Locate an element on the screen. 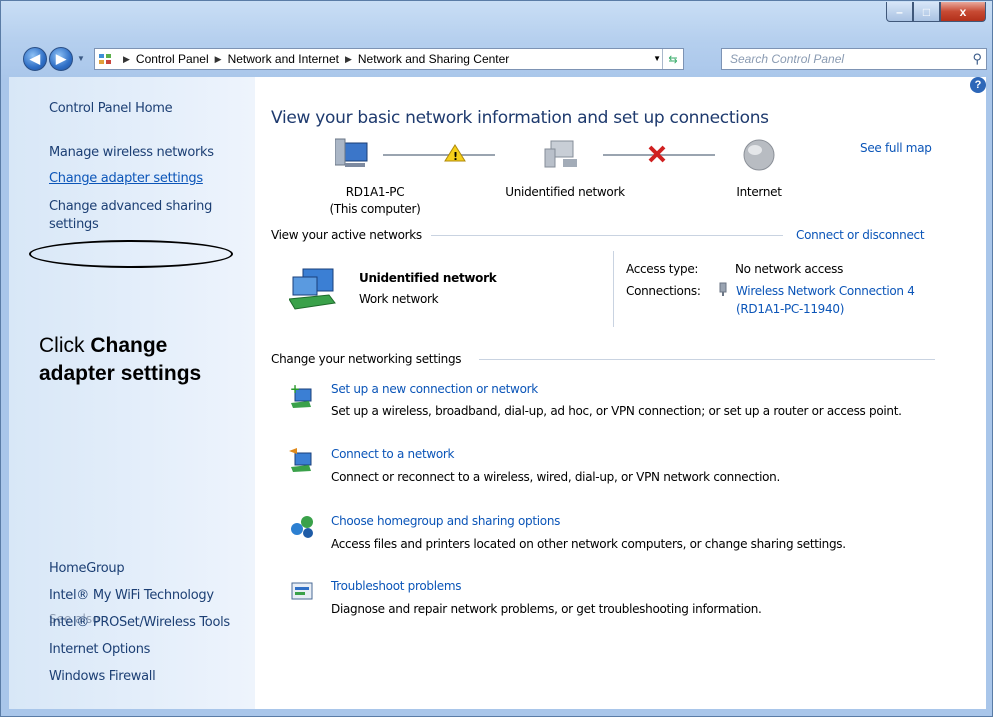 The width and height of the screenshot is (993, 717). forward-button: ▶ is located at coordinates (61, 59).